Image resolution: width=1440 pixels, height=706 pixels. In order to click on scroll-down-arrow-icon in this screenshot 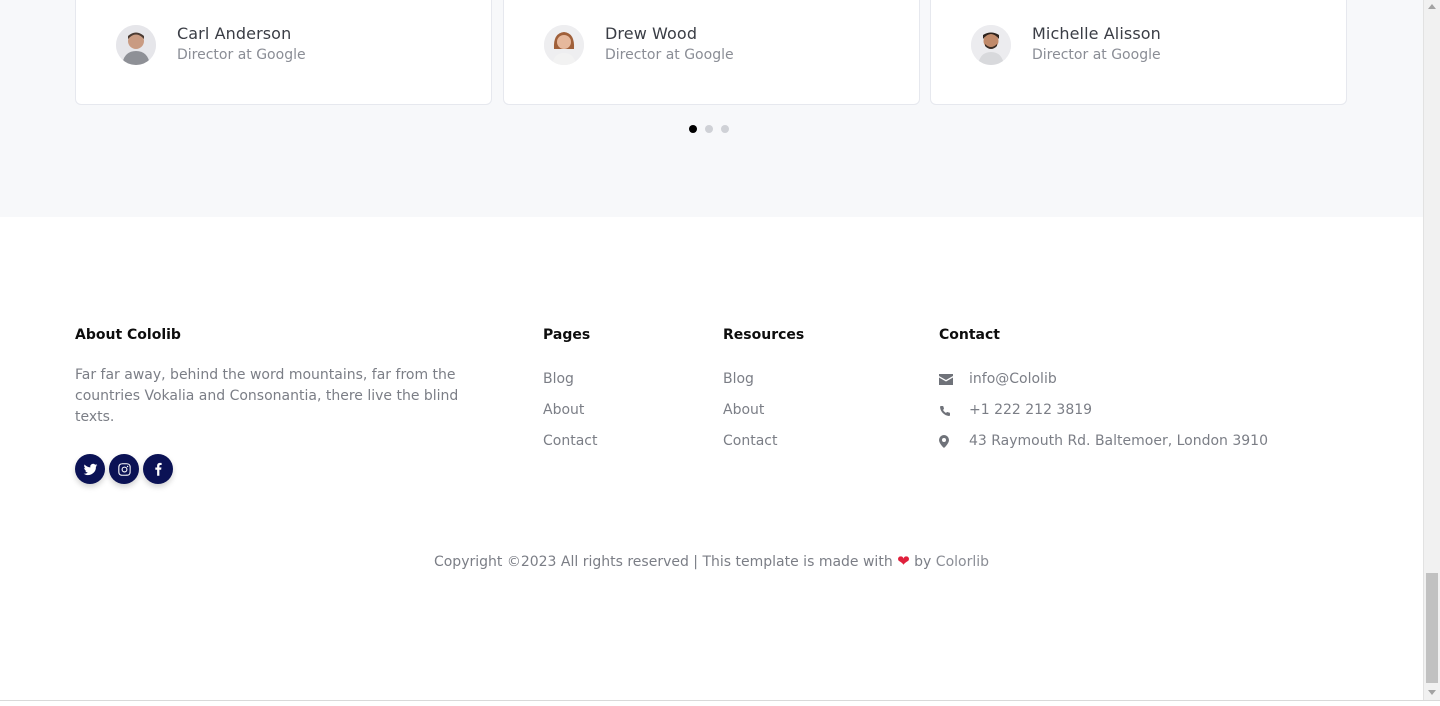, I will do `click(1432, 692)`.